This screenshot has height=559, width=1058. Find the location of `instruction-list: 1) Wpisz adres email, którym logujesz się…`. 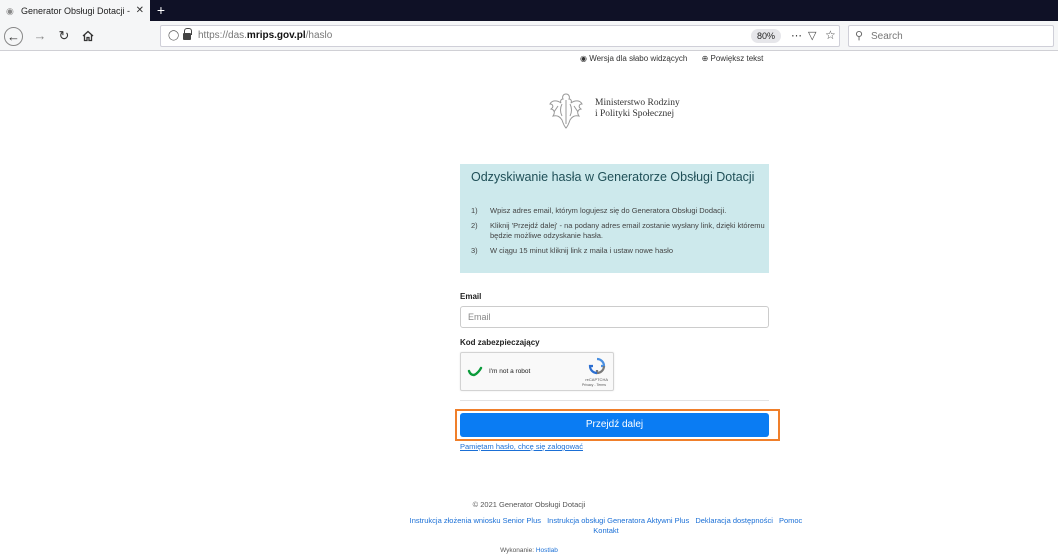

instruction-list: 1) Wpisz adres email, którym logujesz się… is located at coordinates (618, 233).